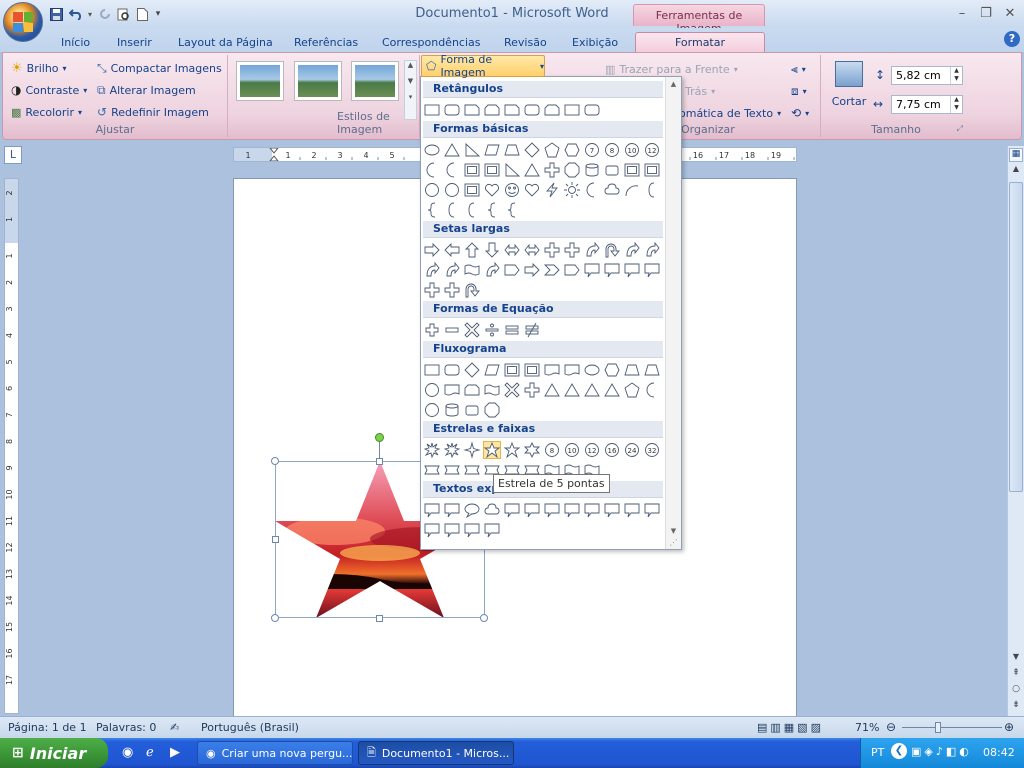  Describe the element at coordinates (937, 727) in the screenshot. I see `zoom-slider-thumb` at that location.